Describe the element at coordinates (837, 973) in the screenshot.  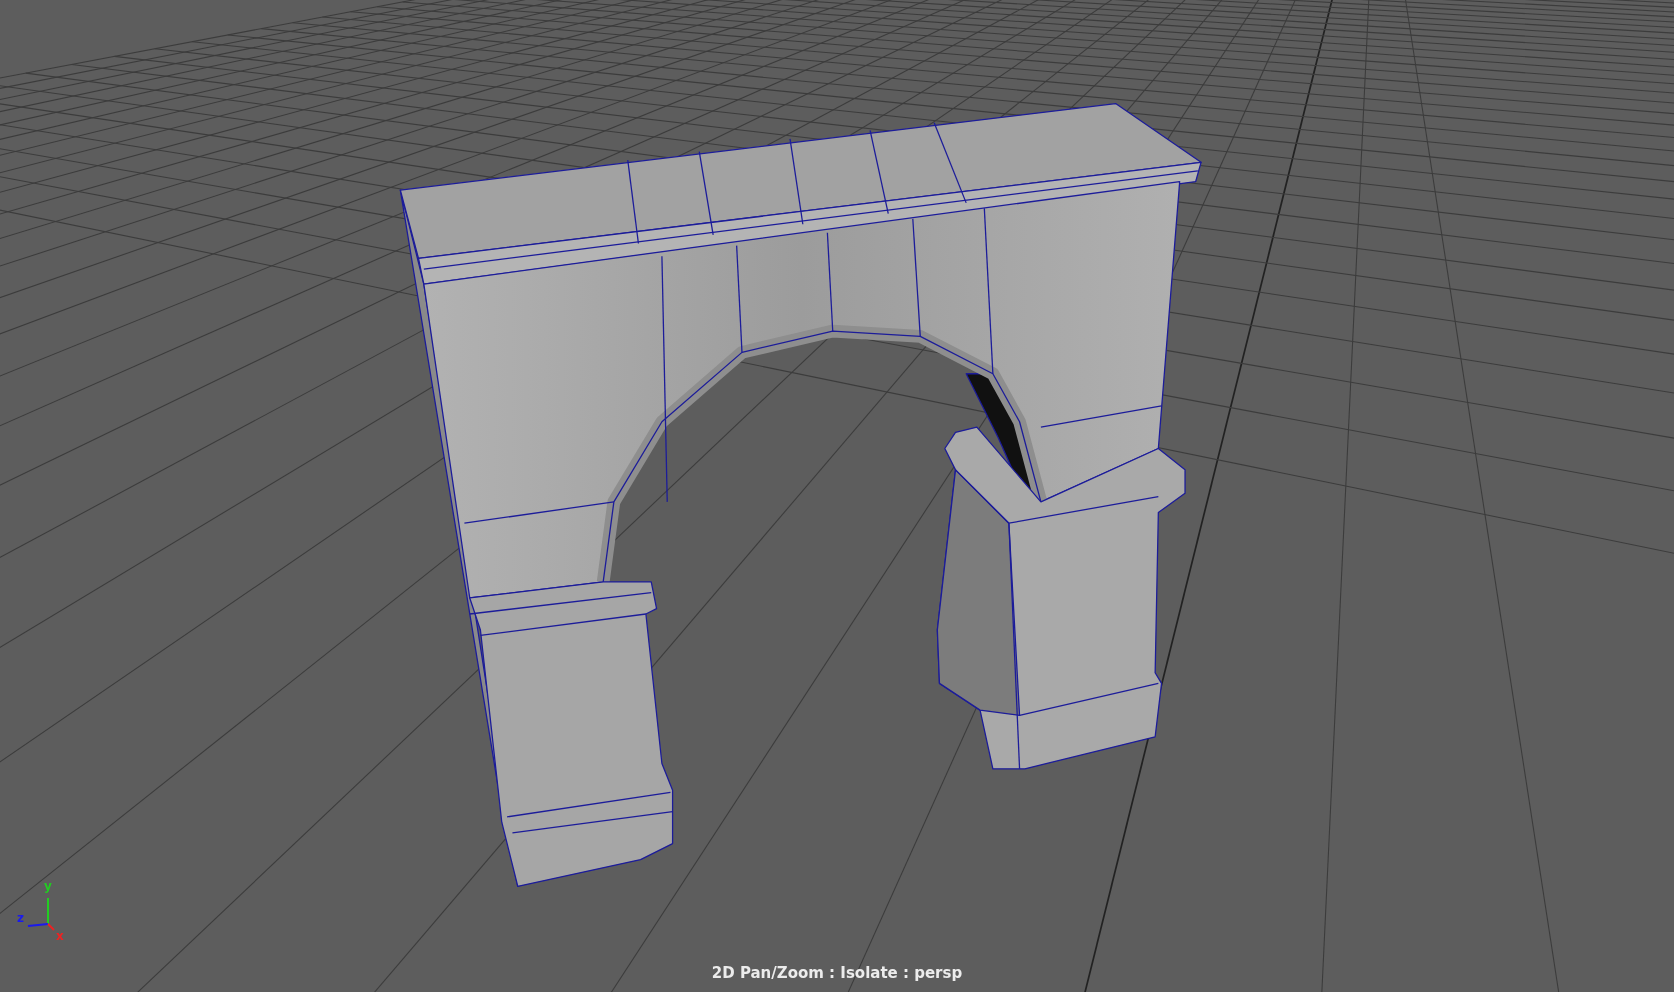
I see `viewport-status-text: 2D Pan/Zoom : Isolate : persp` at that location.